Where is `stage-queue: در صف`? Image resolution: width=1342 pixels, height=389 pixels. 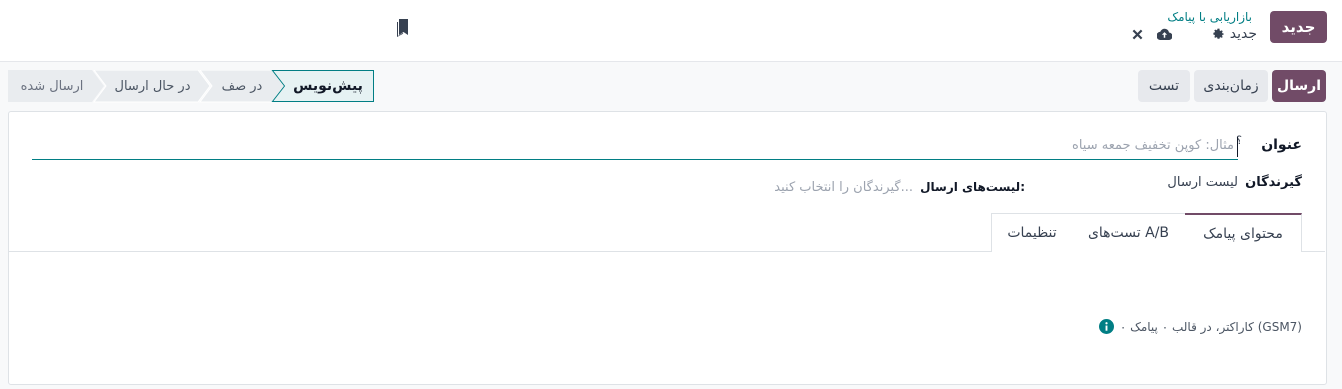 stage-queue: در صف is located at coordinates (242, 86).